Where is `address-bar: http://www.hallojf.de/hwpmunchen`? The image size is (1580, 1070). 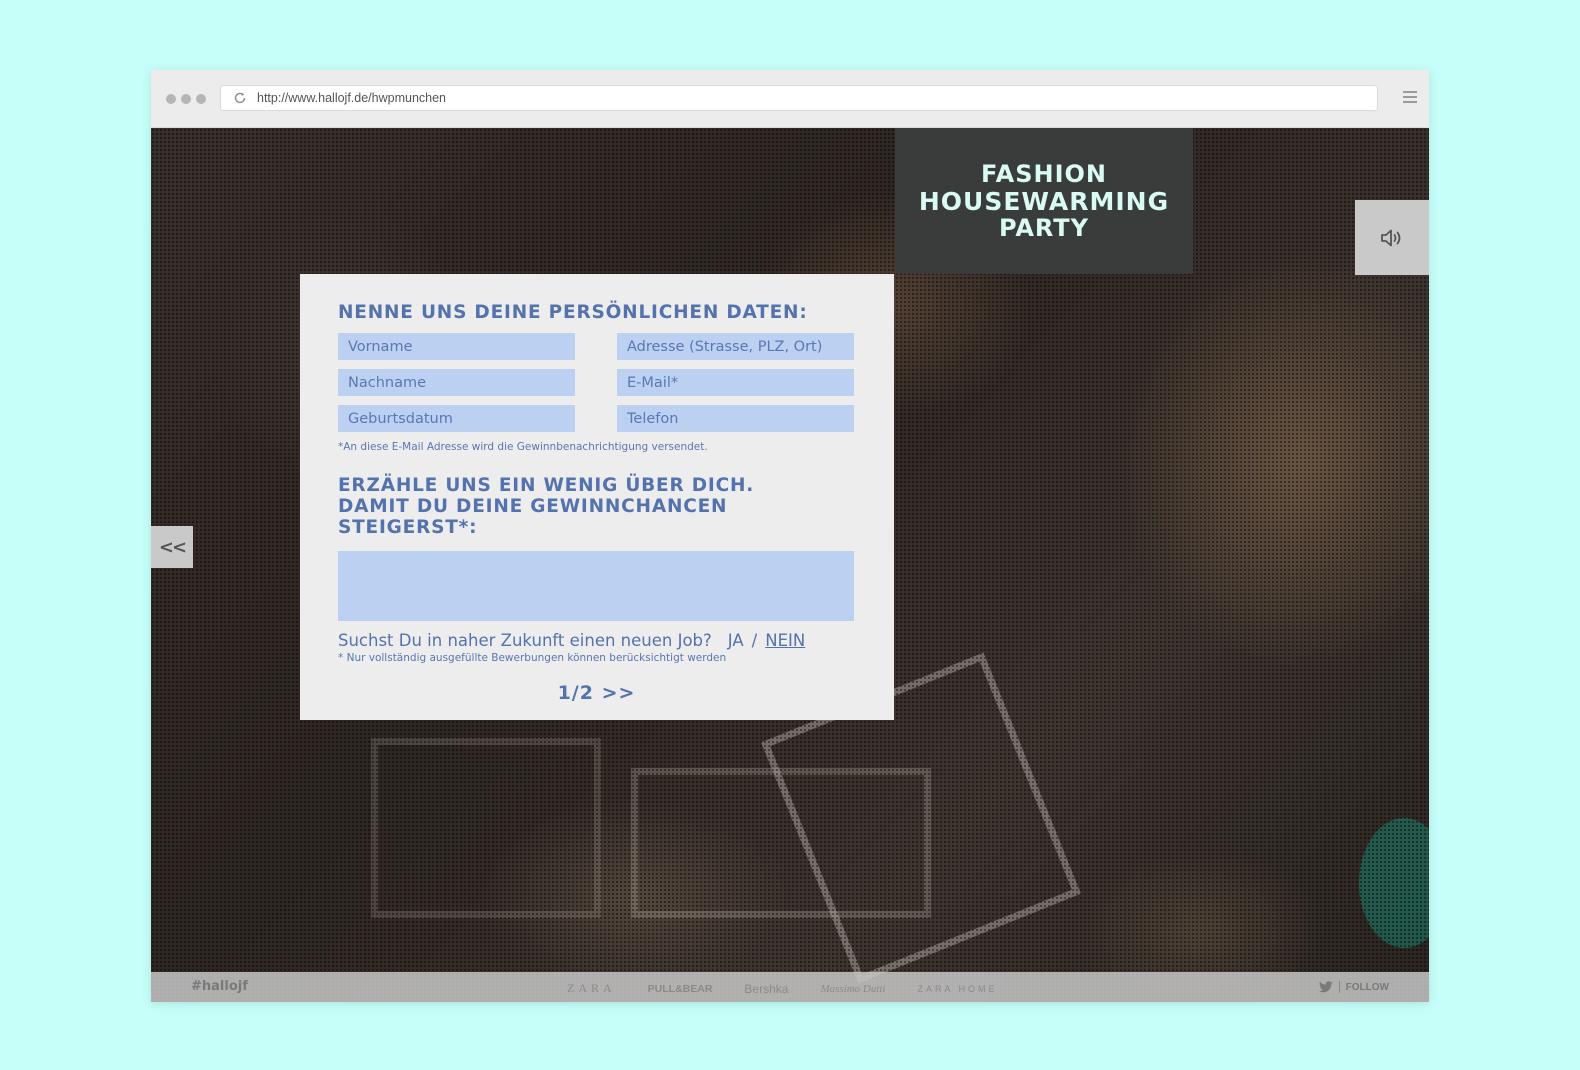
address-bar: http://www.hallojf.de/hwpmunchen is located at coordinates (799, 98).